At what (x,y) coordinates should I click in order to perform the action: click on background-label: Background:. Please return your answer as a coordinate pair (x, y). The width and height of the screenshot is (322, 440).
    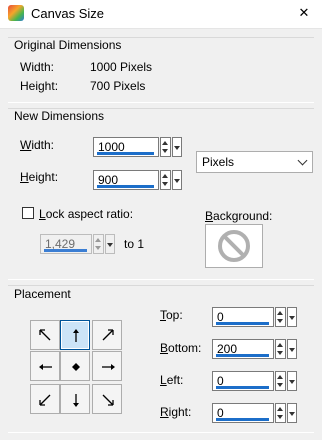
    Looking at the image, I should click on (239, 216).